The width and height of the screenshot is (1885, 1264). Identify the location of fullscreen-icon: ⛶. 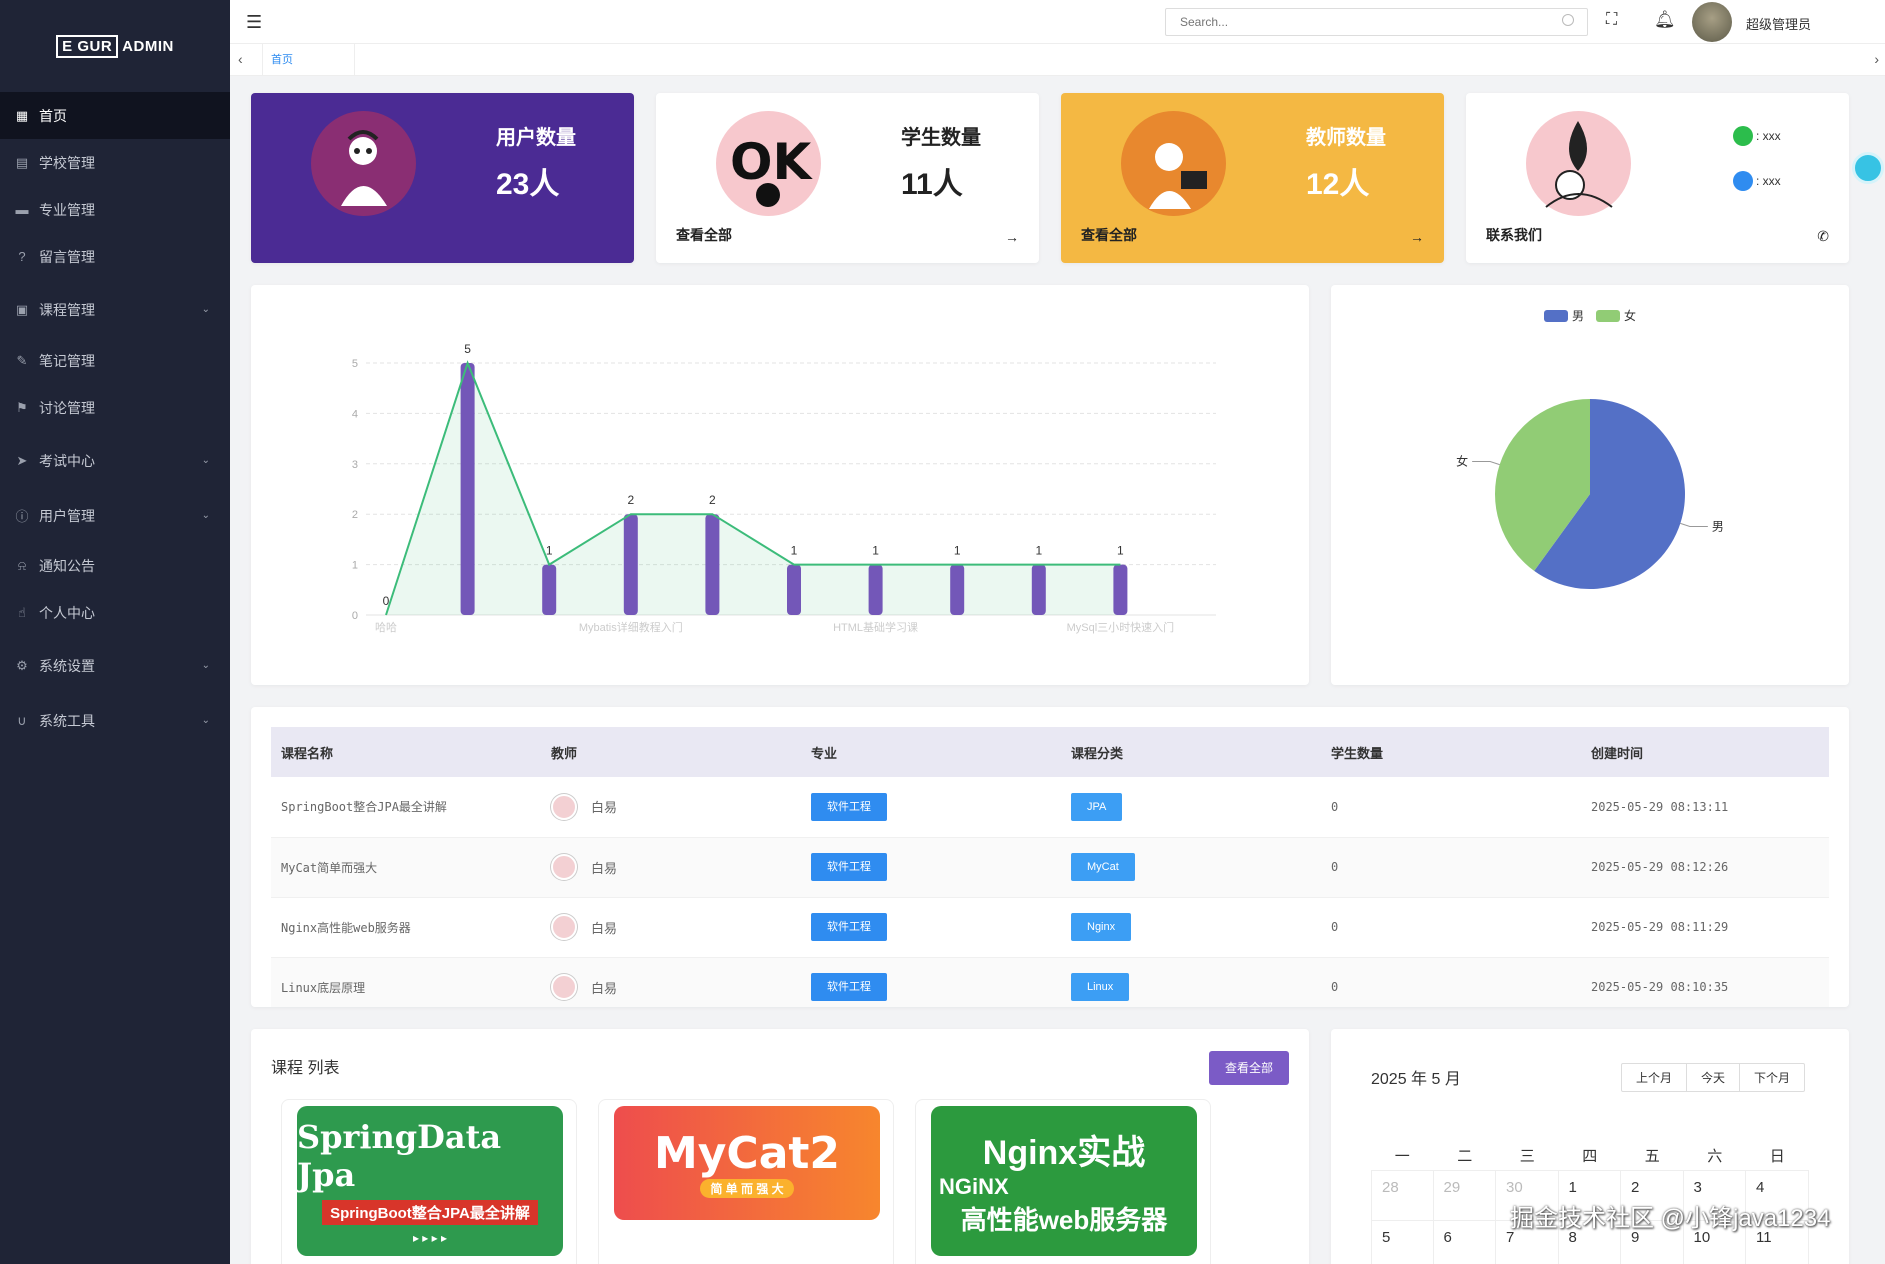
(1614, 20).